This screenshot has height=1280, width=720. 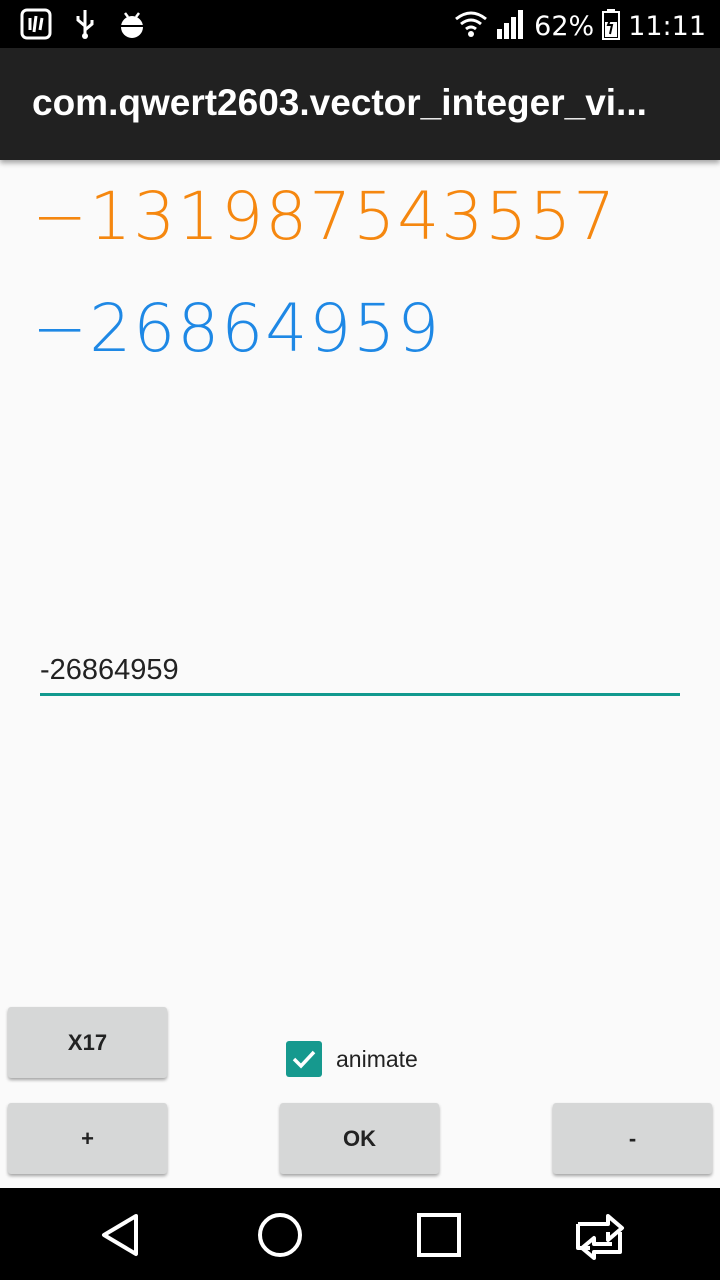 I want to click on plus-button: +, so click(x=87, y=1138).